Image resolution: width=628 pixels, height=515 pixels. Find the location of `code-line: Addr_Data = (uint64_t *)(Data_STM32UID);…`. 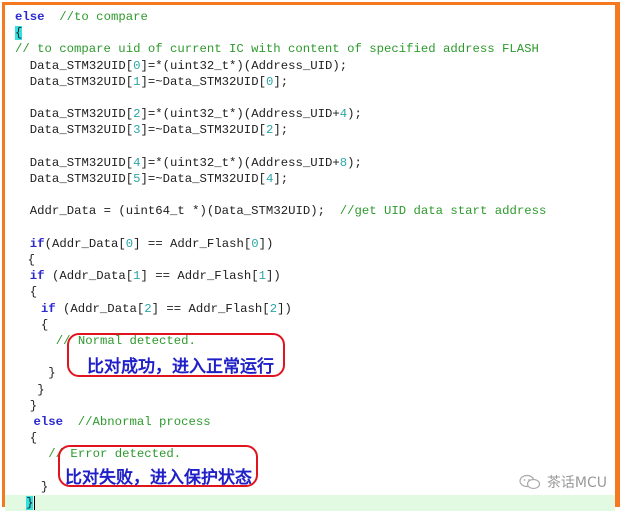

code-line: Addr_Data = (uint64_t *)(Data_STM32UID);… is located at coordinates (310, 211).